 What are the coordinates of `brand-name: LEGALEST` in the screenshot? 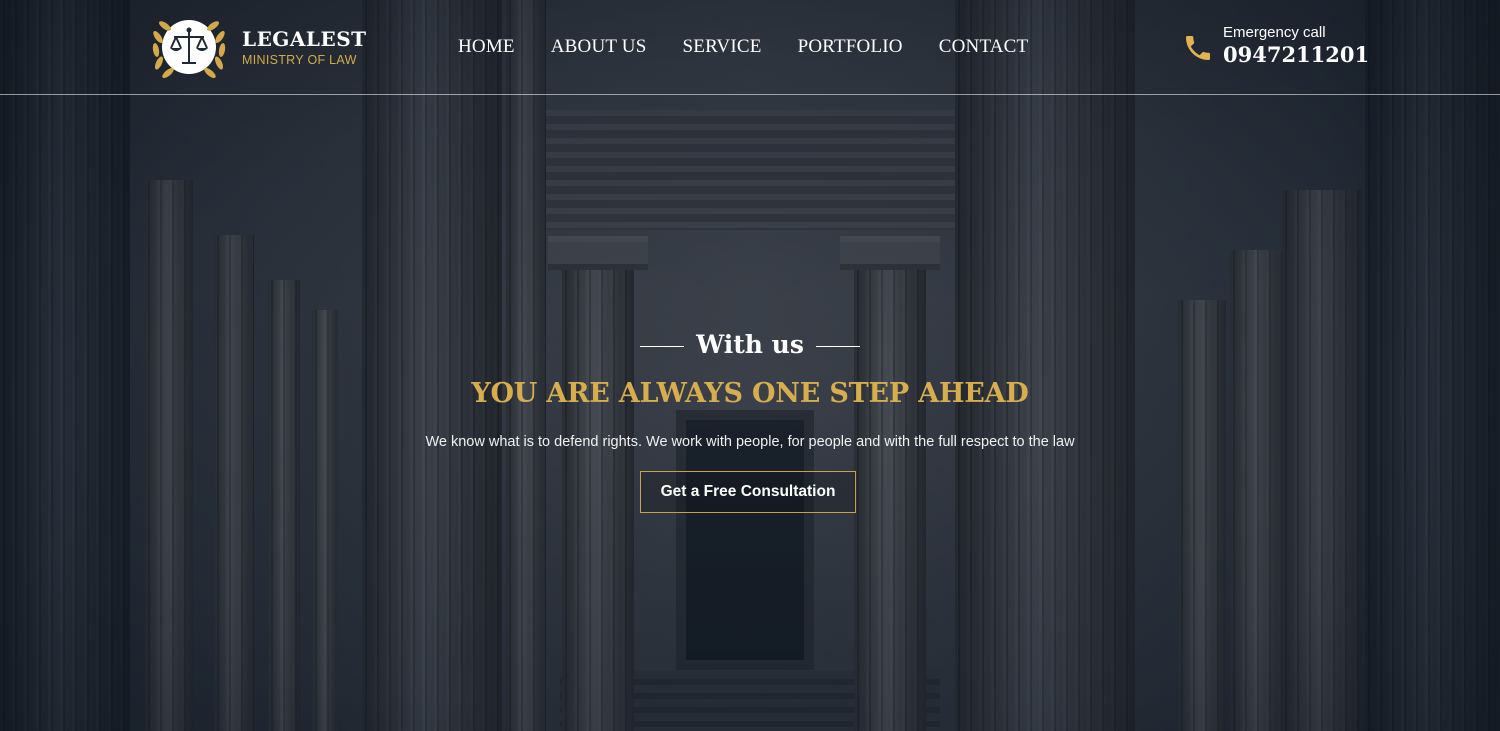 It's located at (304, 39).